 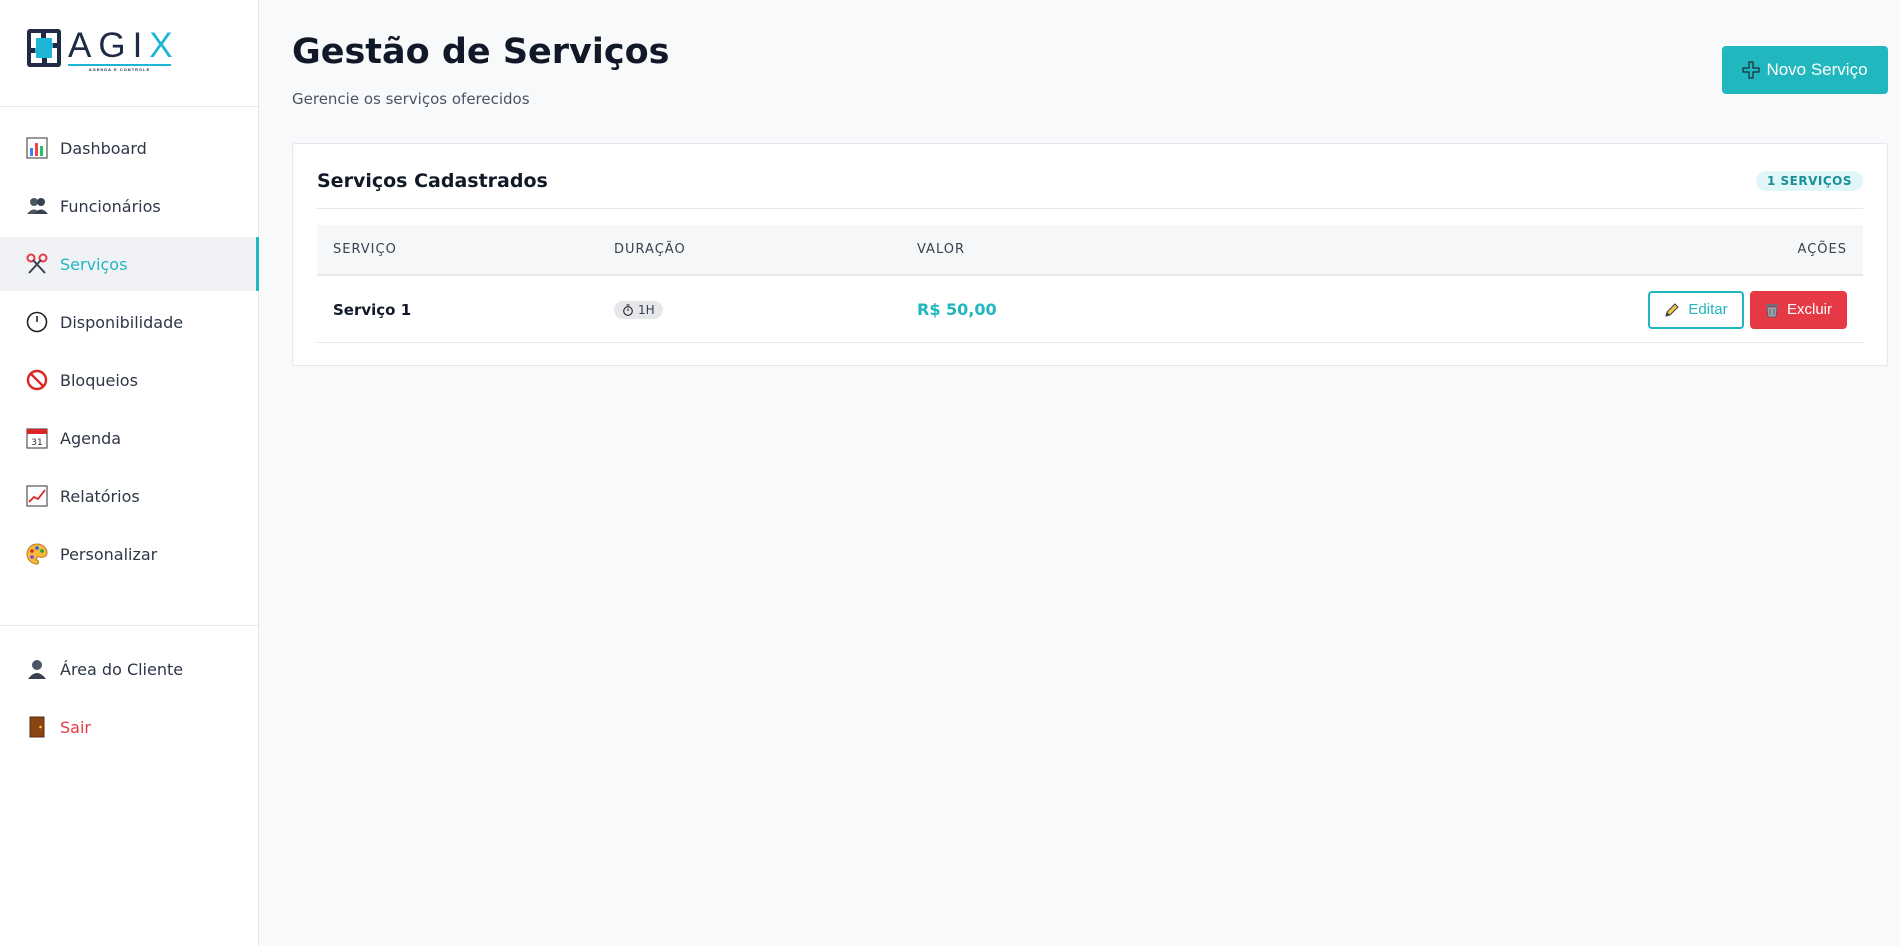 What do you see at coordinates (119, 68) in the screenshot?
I see `brand-tagline: AGENDA E CONTROLE` at bounding box center [119, 68].